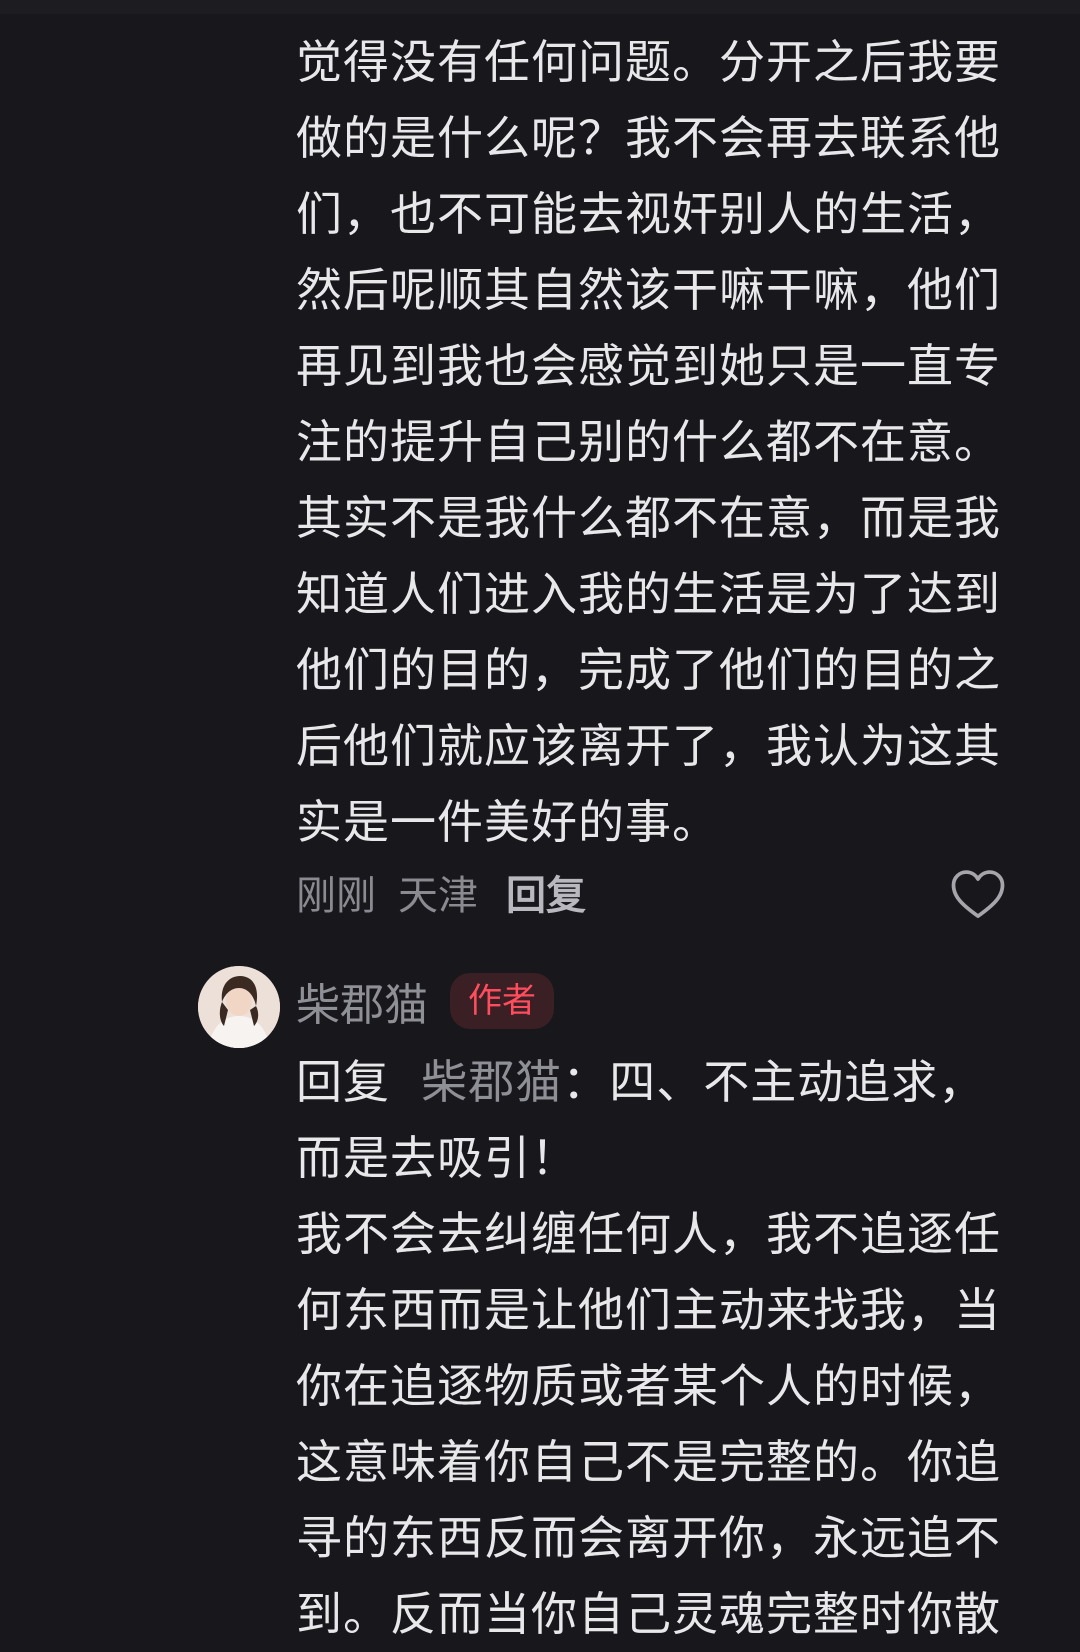  Describe the element at coordinates (540, 7) in the screenshot. I see `top-edge` at that location.